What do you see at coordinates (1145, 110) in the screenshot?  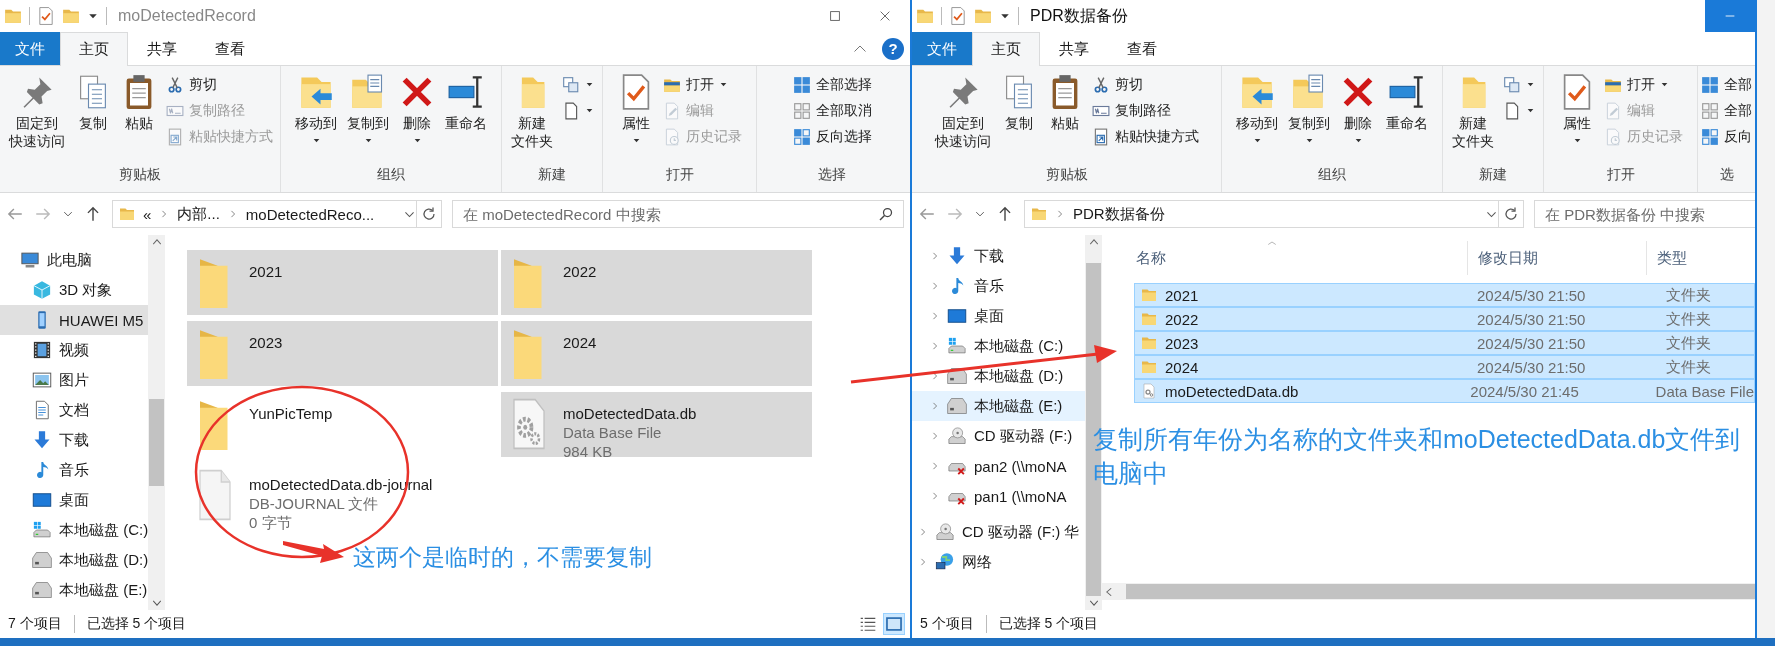 I see `ribbon-button: 复制路径` at bounding box center [1145, 110].